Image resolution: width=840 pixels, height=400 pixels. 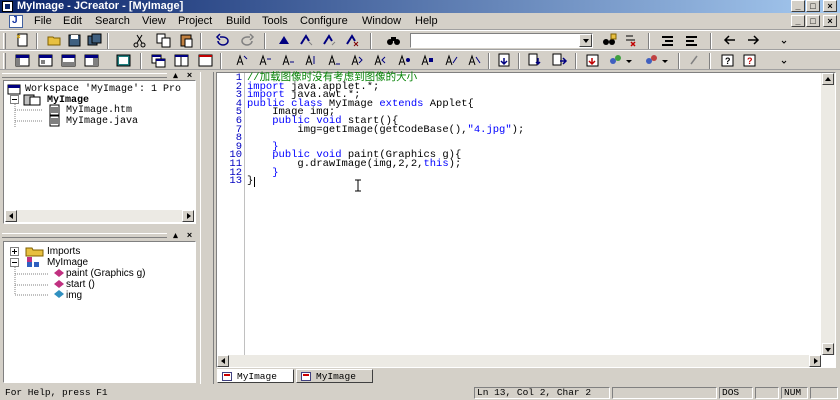 What do you see at coordinates (381, 21) in the screenshot?
I see `menu-window: Window` at bounding box center [381, 21].